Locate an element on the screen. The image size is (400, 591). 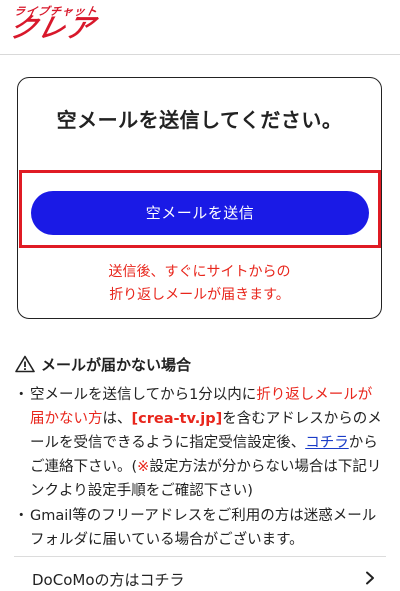
card-title: 空メールを送信してください。 is located at coordinates (199, 120).